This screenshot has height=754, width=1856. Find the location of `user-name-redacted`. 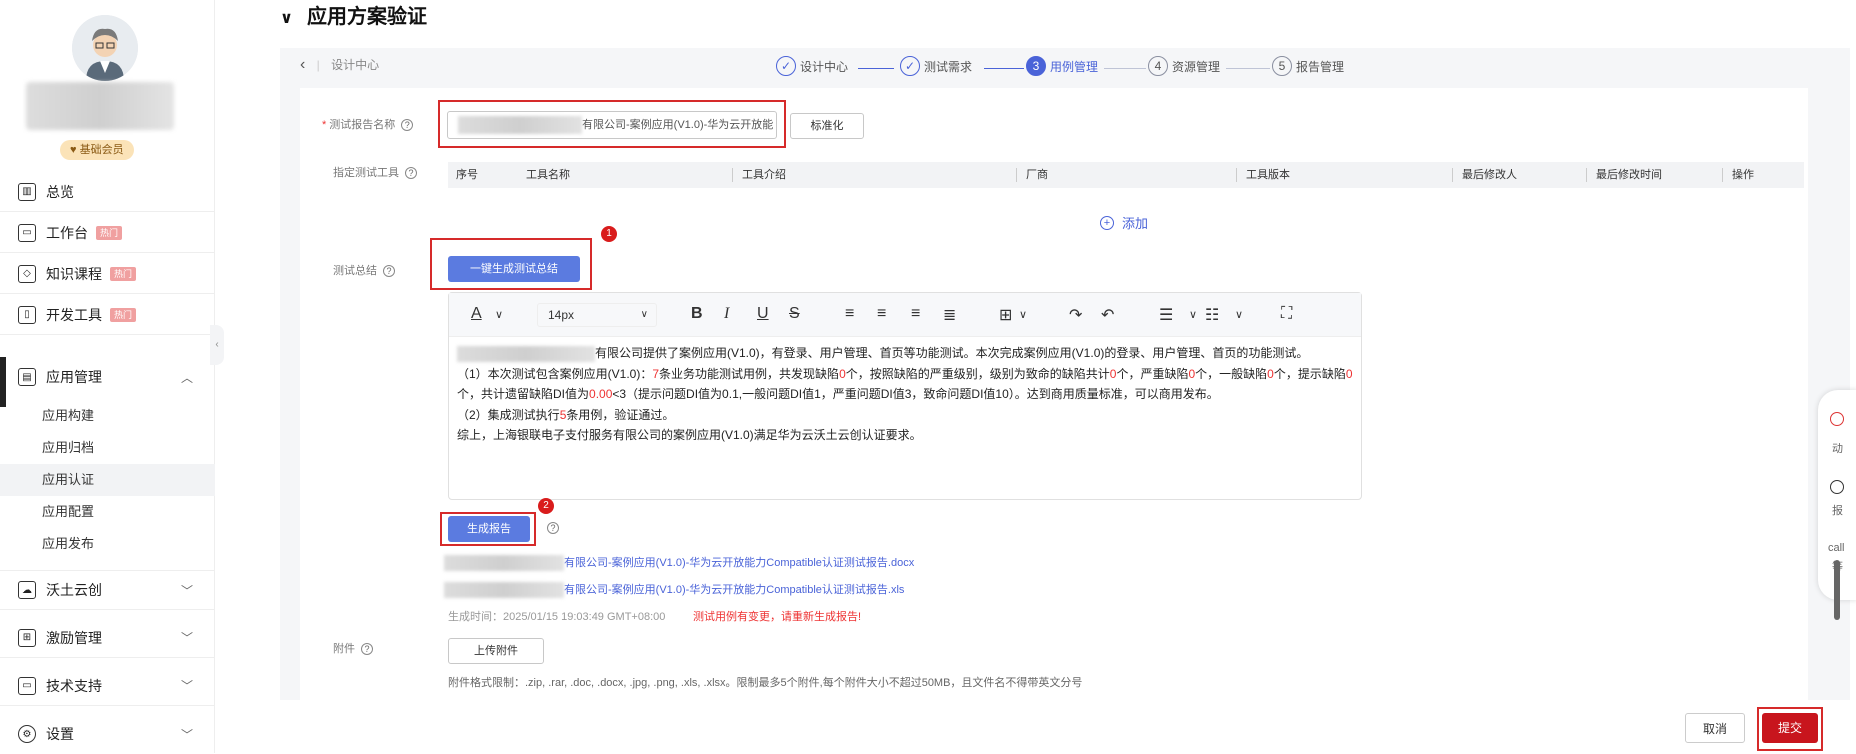

user-name-redacted is located at coordinates (100, 106).